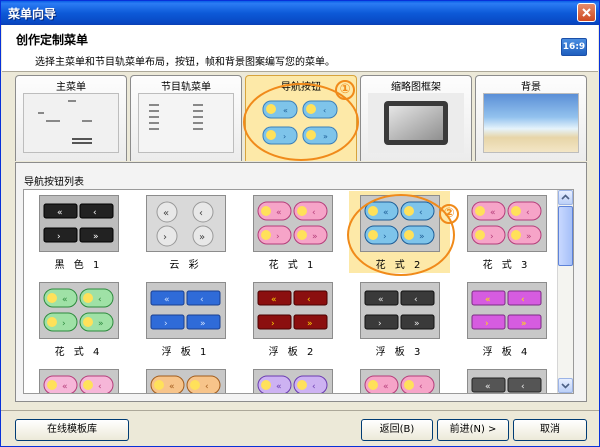 This screenshot has height=447, width=600. Describe the element at coordinates (72, 430) in the screenshot. I see `online-template-library-button: 在线模板库` at that location.